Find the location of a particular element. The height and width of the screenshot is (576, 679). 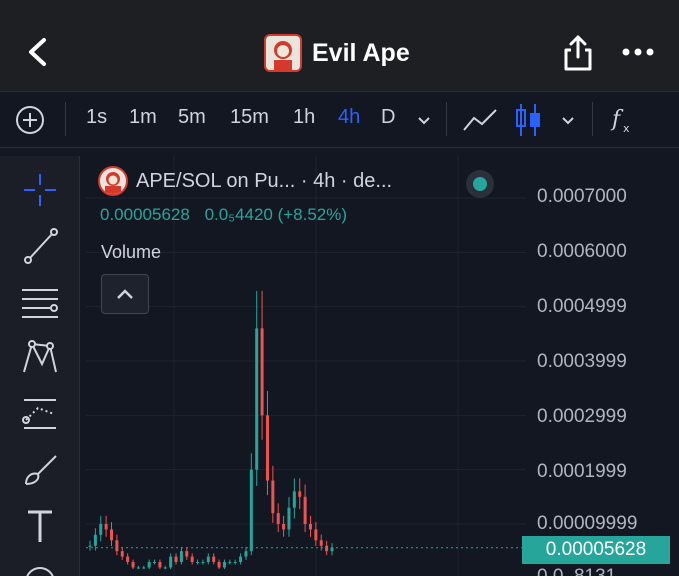

plus-circle-icon is located at coordinates (30, 120).